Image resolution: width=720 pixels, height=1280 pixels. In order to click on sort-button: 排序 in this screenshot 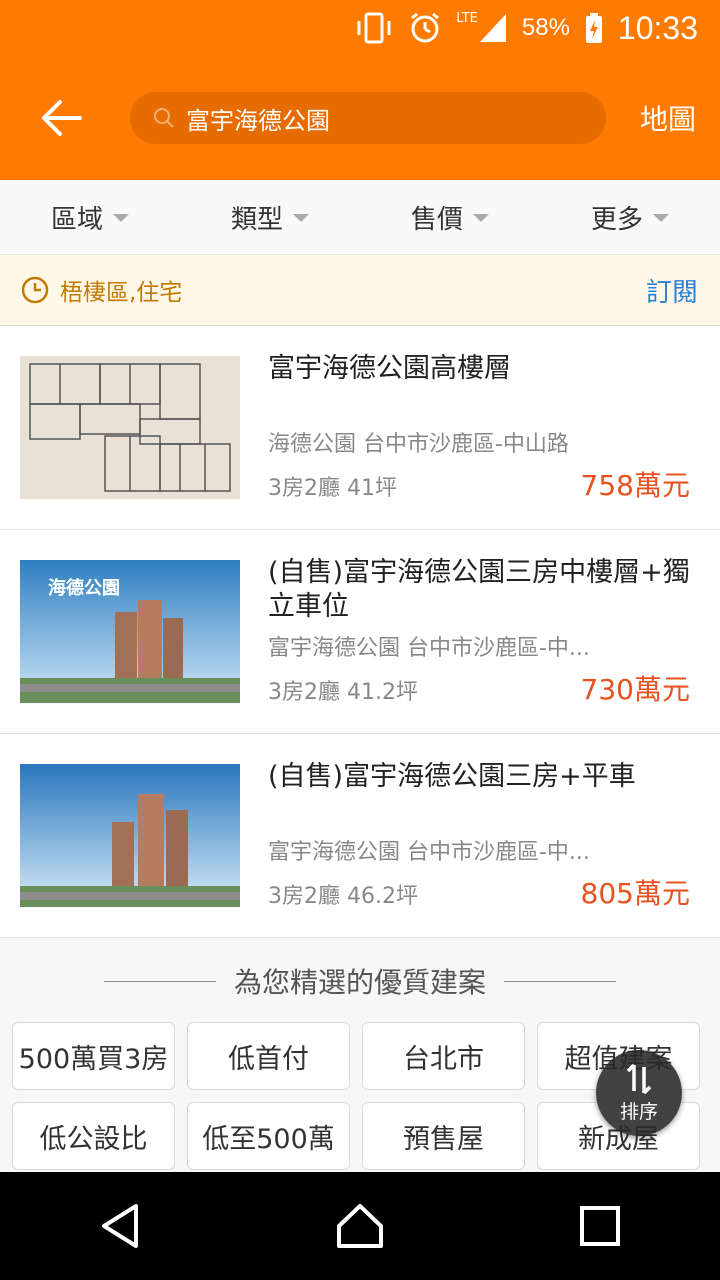, I will do `click(639, 1093)`.